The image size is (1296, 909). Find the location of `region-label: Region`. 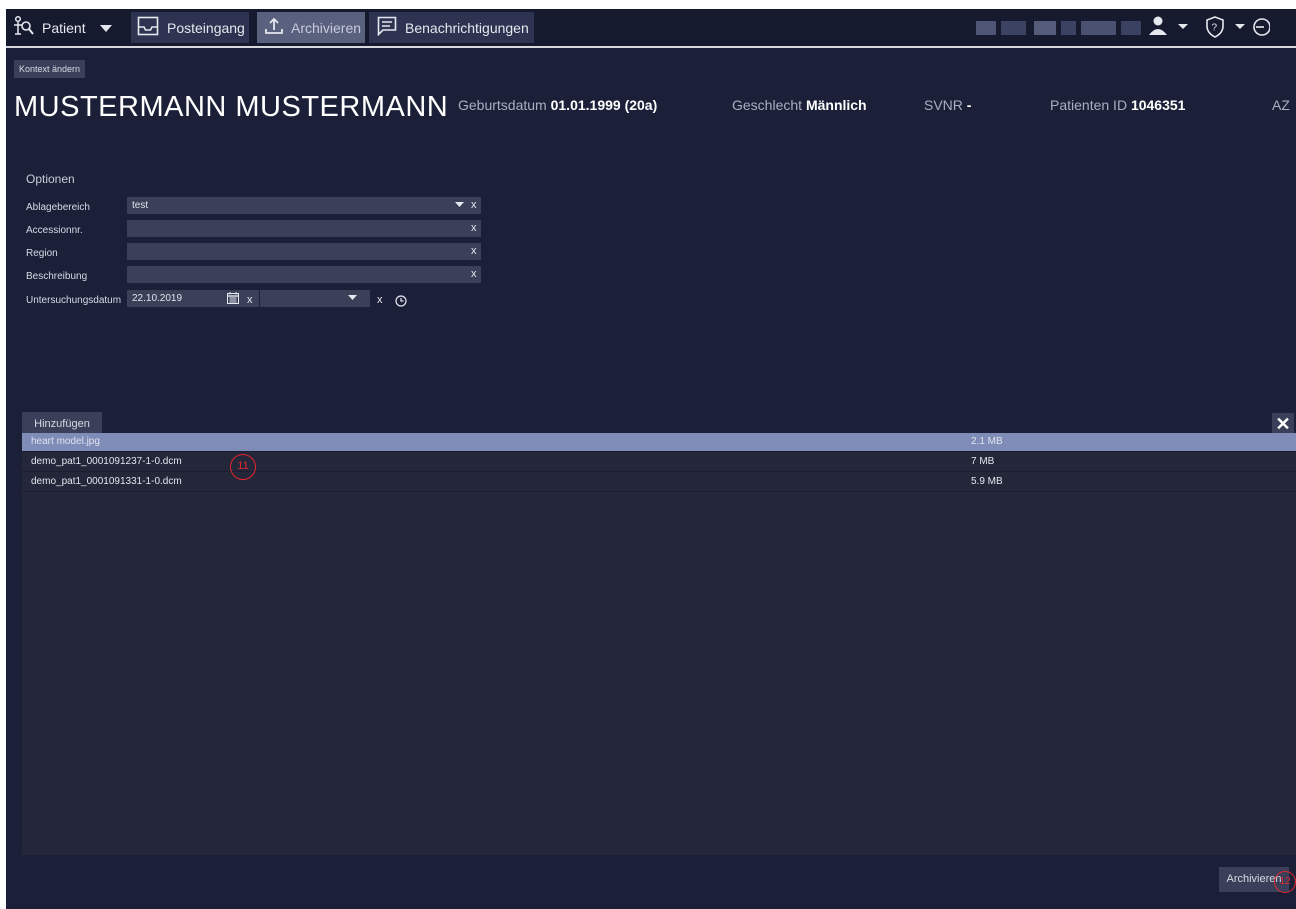

region-label: Region is located at coordinates (42, 253).